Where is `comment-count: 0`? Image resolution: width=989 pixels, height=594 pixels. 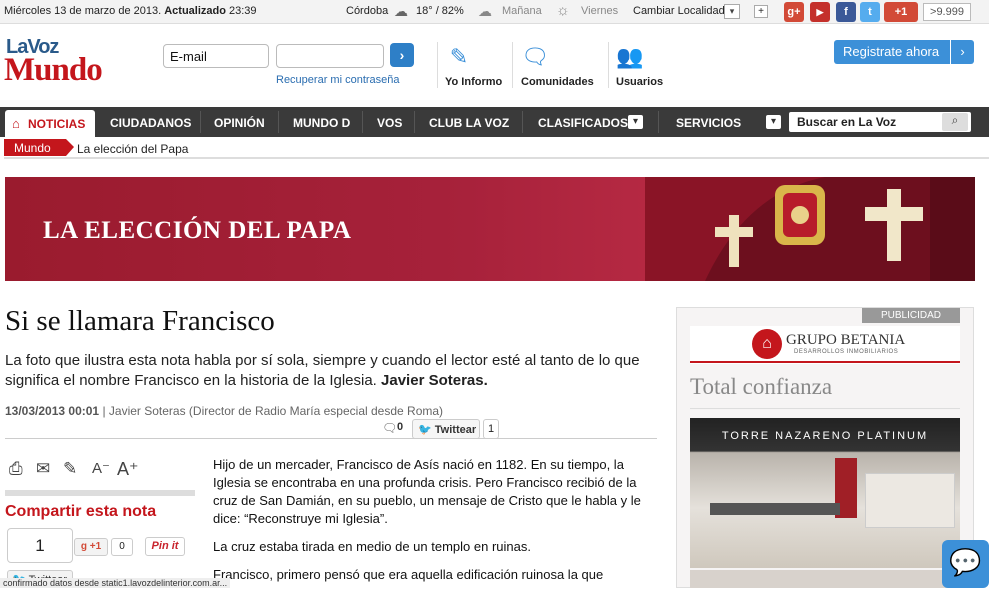 comment-count: 0 is located at coordinates (400, 427).